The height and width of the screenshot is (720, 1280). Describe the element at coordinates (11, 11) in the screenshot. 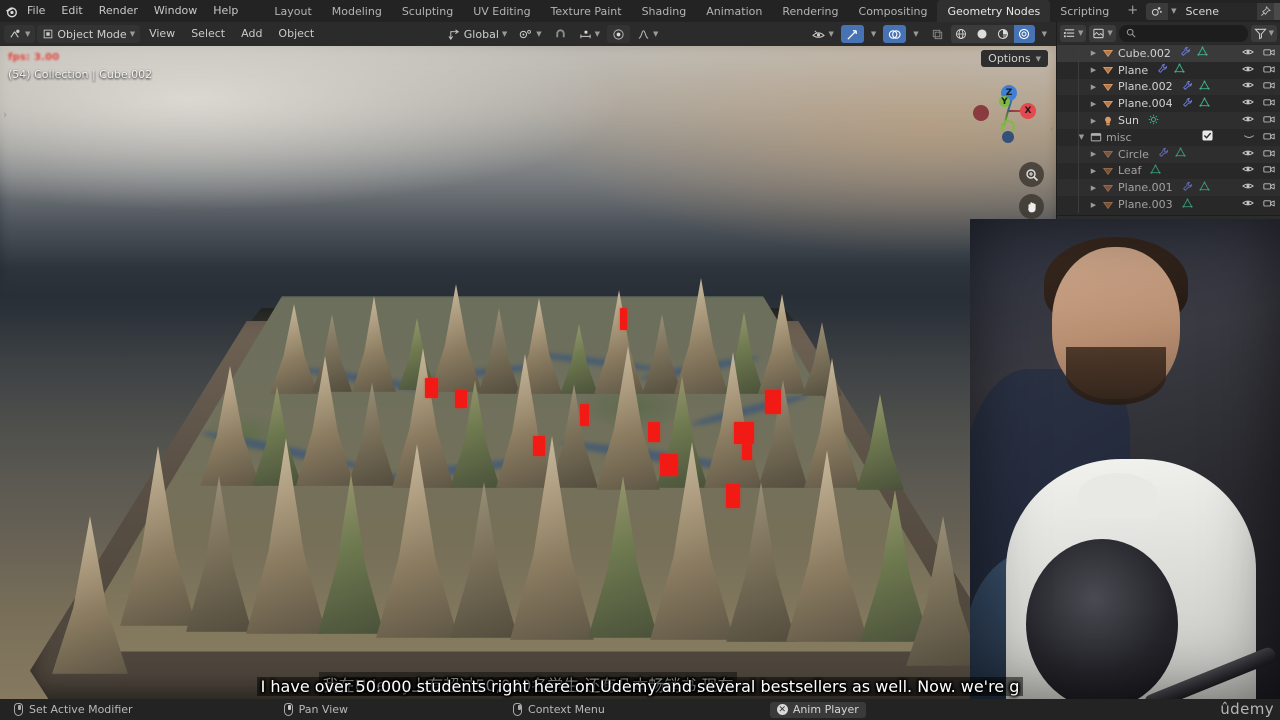

I see `blender-logo-icon` at that location.